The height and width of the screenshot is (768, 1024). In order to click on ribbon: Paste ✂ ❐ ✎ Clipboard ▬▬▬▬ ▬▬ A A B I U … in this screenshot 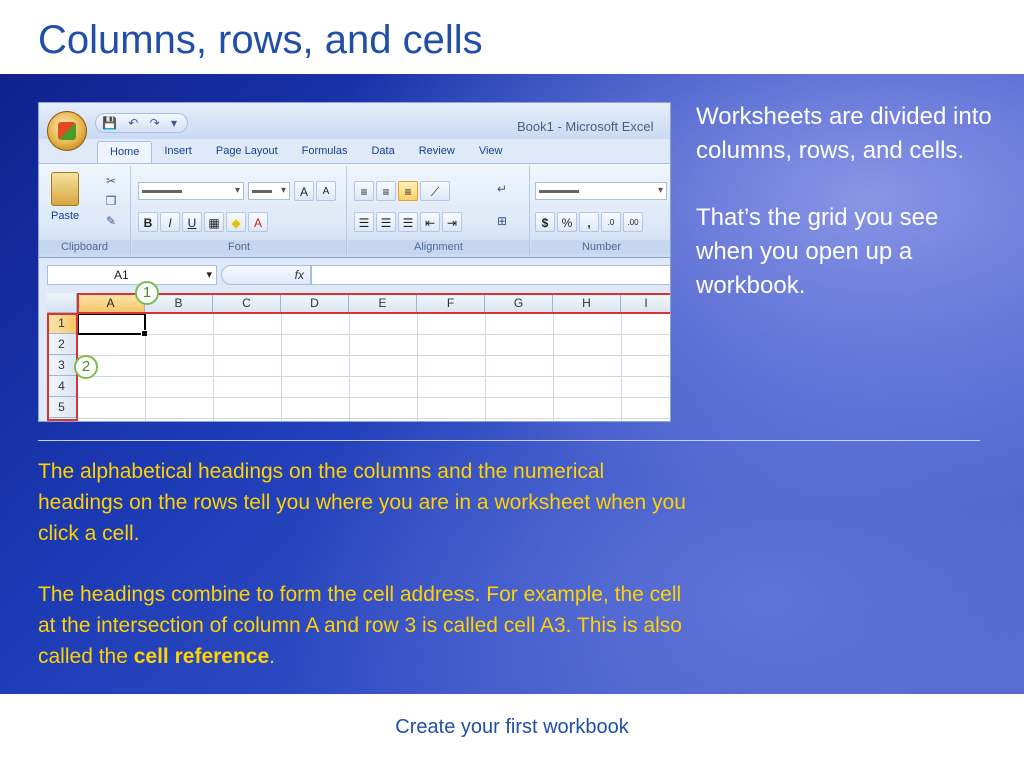, I will do `click(354, 210)`.